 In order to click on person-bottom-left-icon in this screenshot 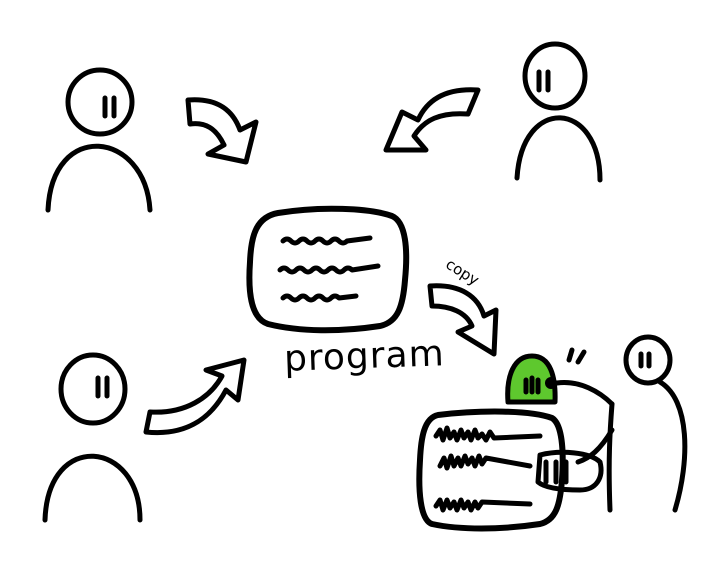, I will do `click(92, 437)`.